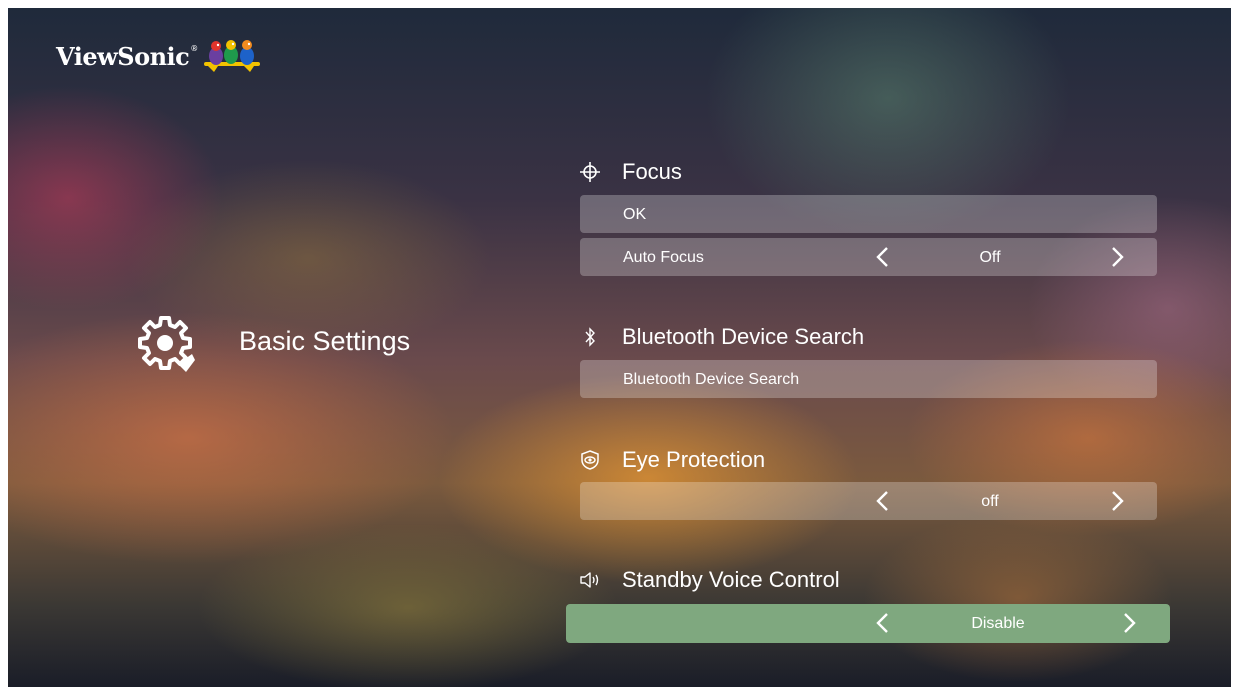 Image resolution: width=1239 pixels, height=695 pixels. What do you see at coordinates (694, 459) in the screenshot?
I see `eye-protection-title: Eye Protection` at bounding box center [694, 459].